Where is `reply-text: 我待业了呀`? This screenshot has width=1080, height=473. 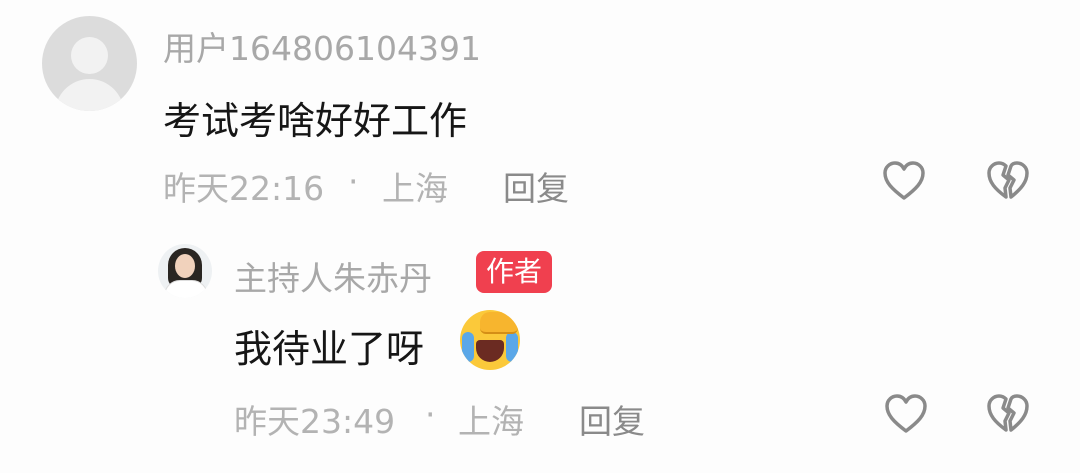
reply-text: 我待业了呀 is located at coordinates (329, 349).